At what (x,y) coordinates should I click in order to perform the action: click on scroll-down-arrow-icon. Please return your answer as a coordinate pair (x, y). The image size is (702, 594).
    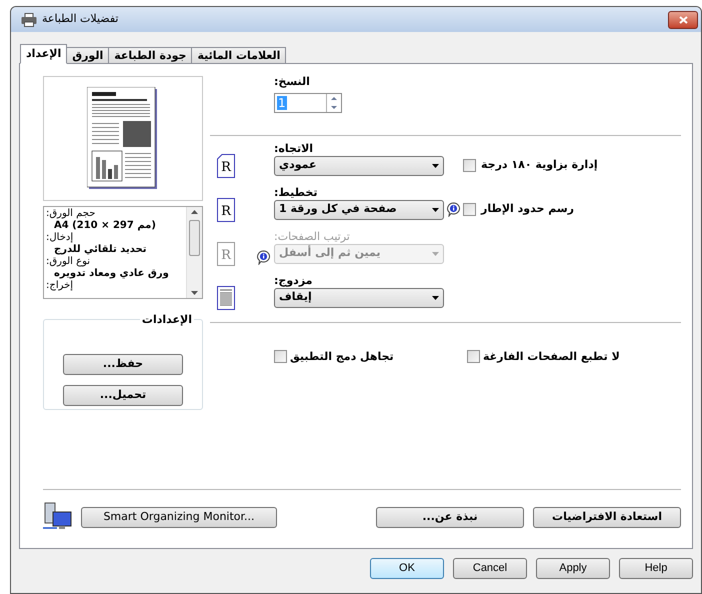
    Looking at the image, I should click on (194, 293).